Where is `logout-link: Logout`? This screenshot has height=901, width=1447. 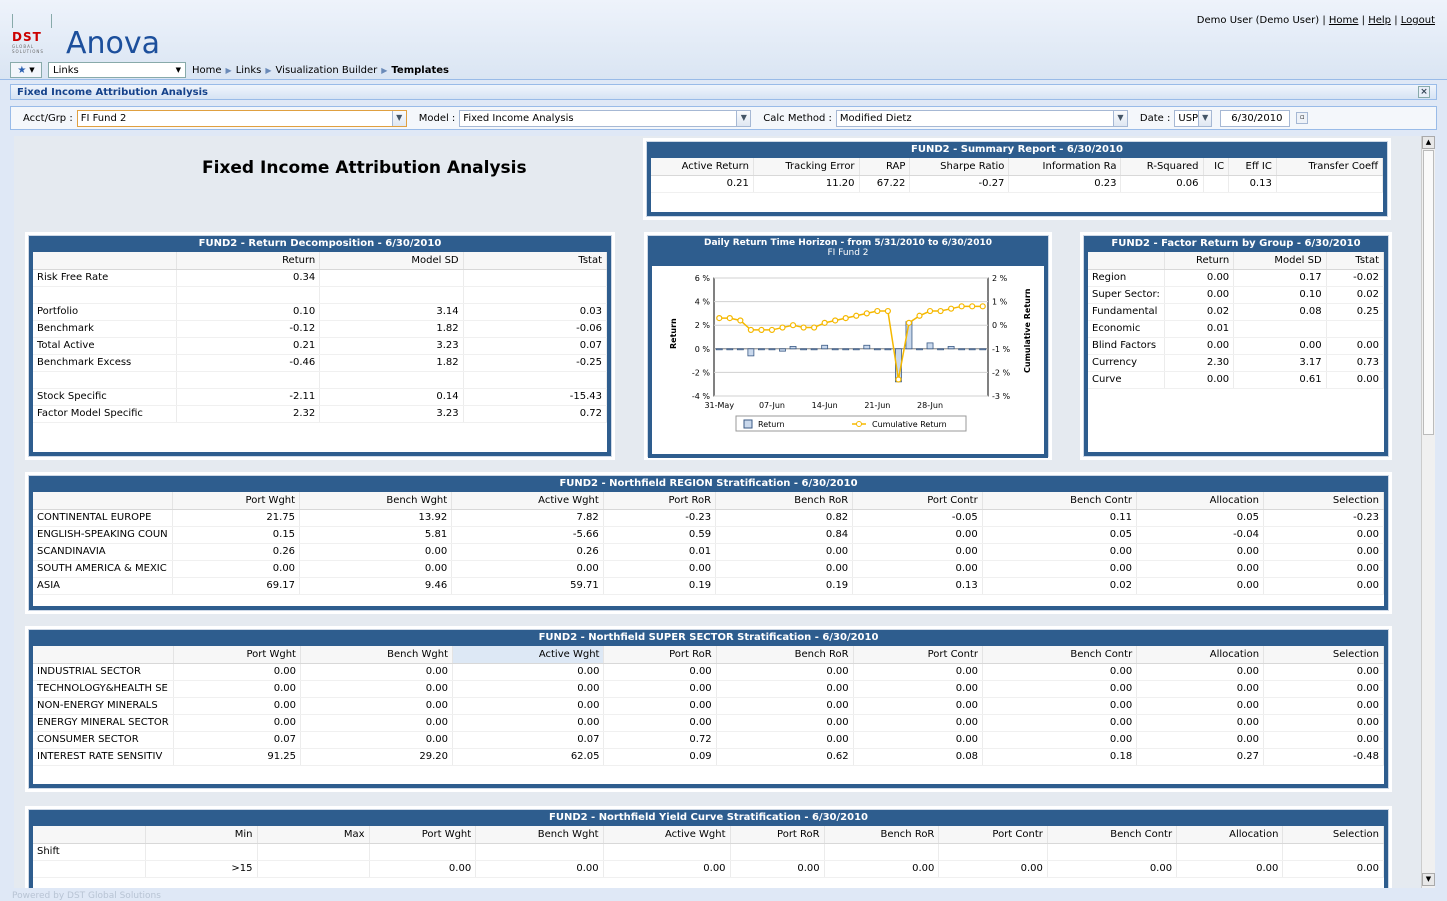 logout-link: Logout is located at coordinates (1418, 20).